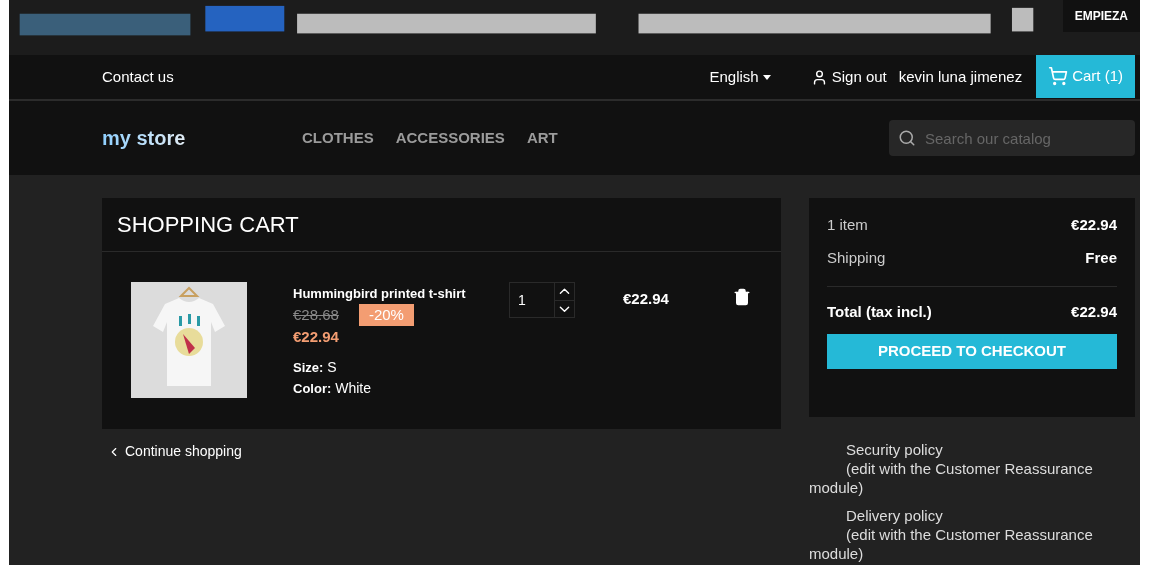 Image resolution: width=1154 pixels, height=565 pixels. I want to click on old-price: €28.68, so click(316, 314).